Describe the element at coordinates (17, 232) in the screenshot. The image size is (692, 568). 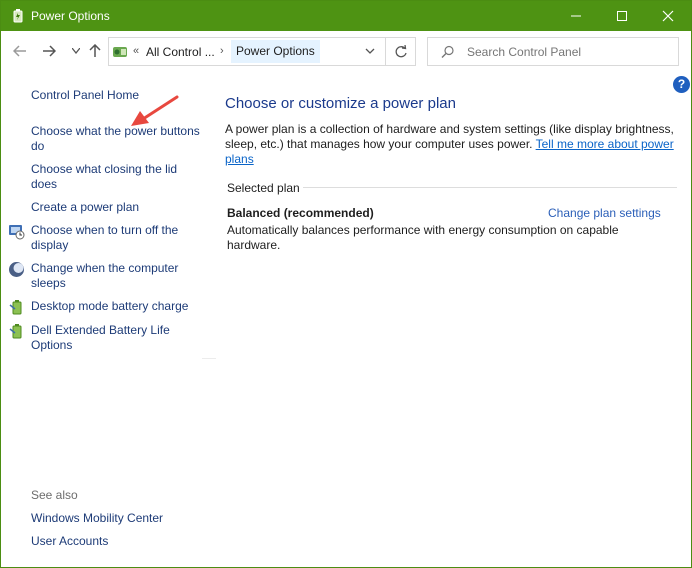
I see `display-timer-icon` at that location.